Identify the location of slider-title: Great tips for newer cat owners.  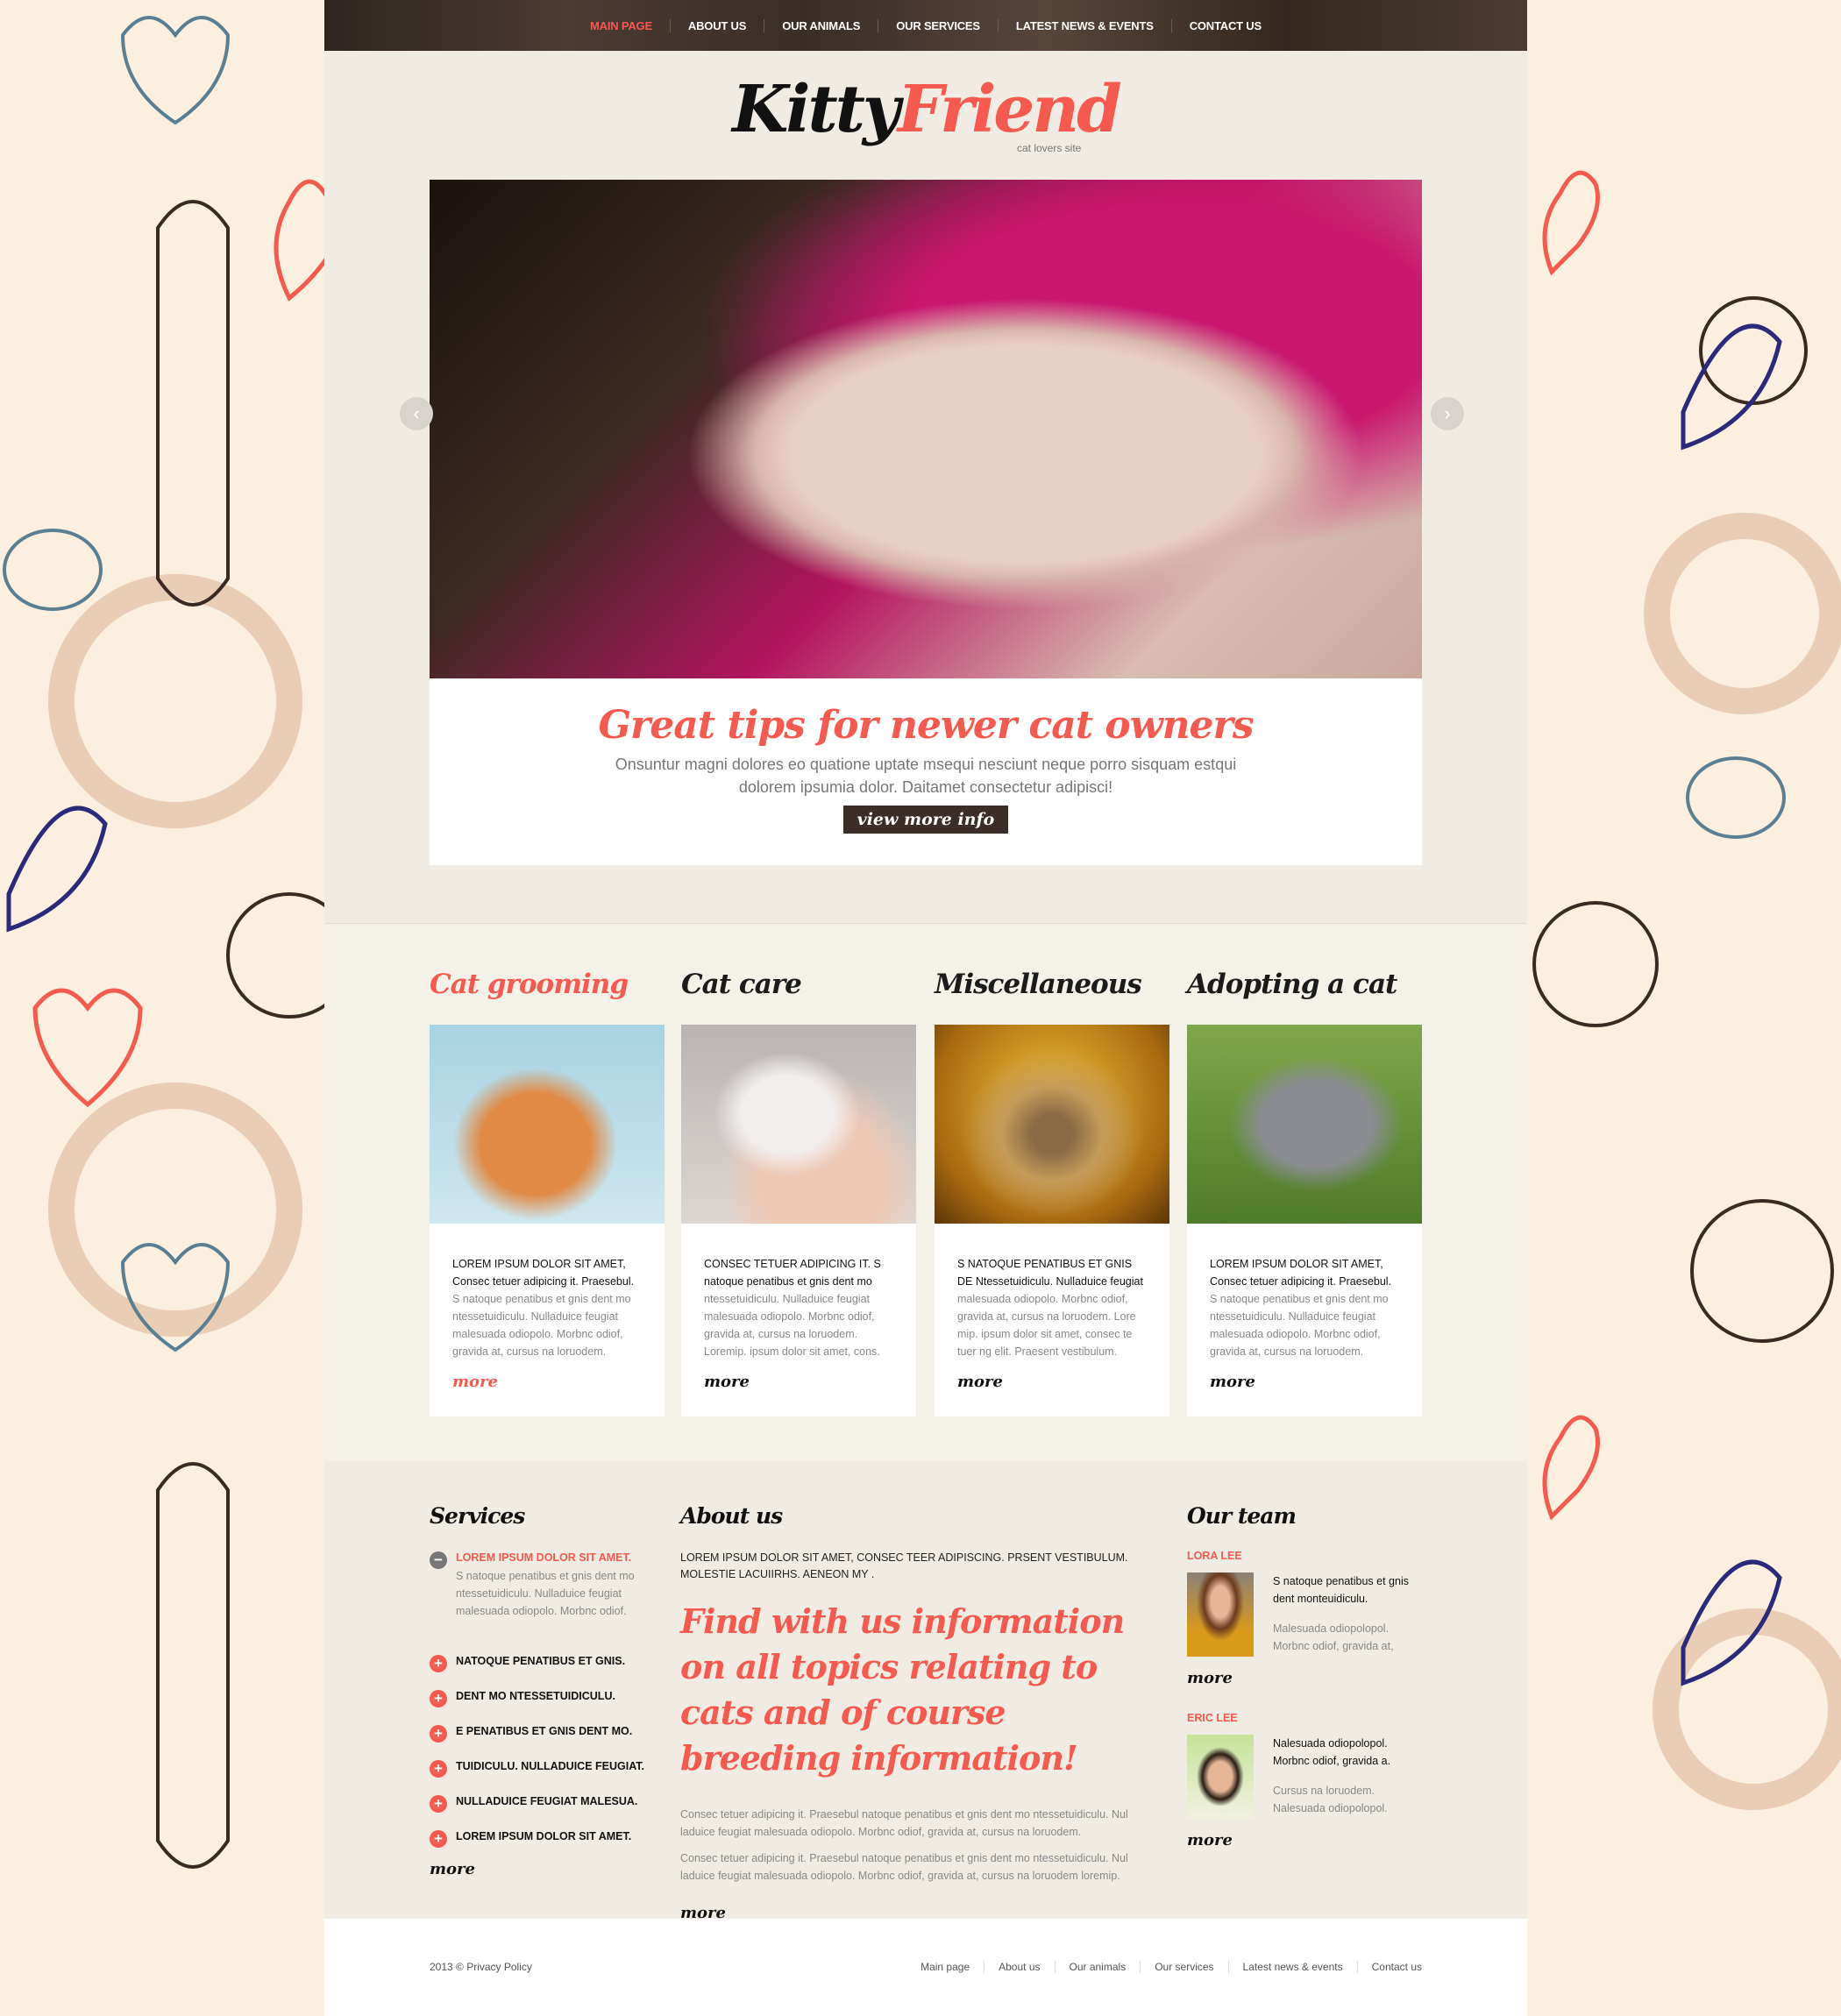
(926, 725).